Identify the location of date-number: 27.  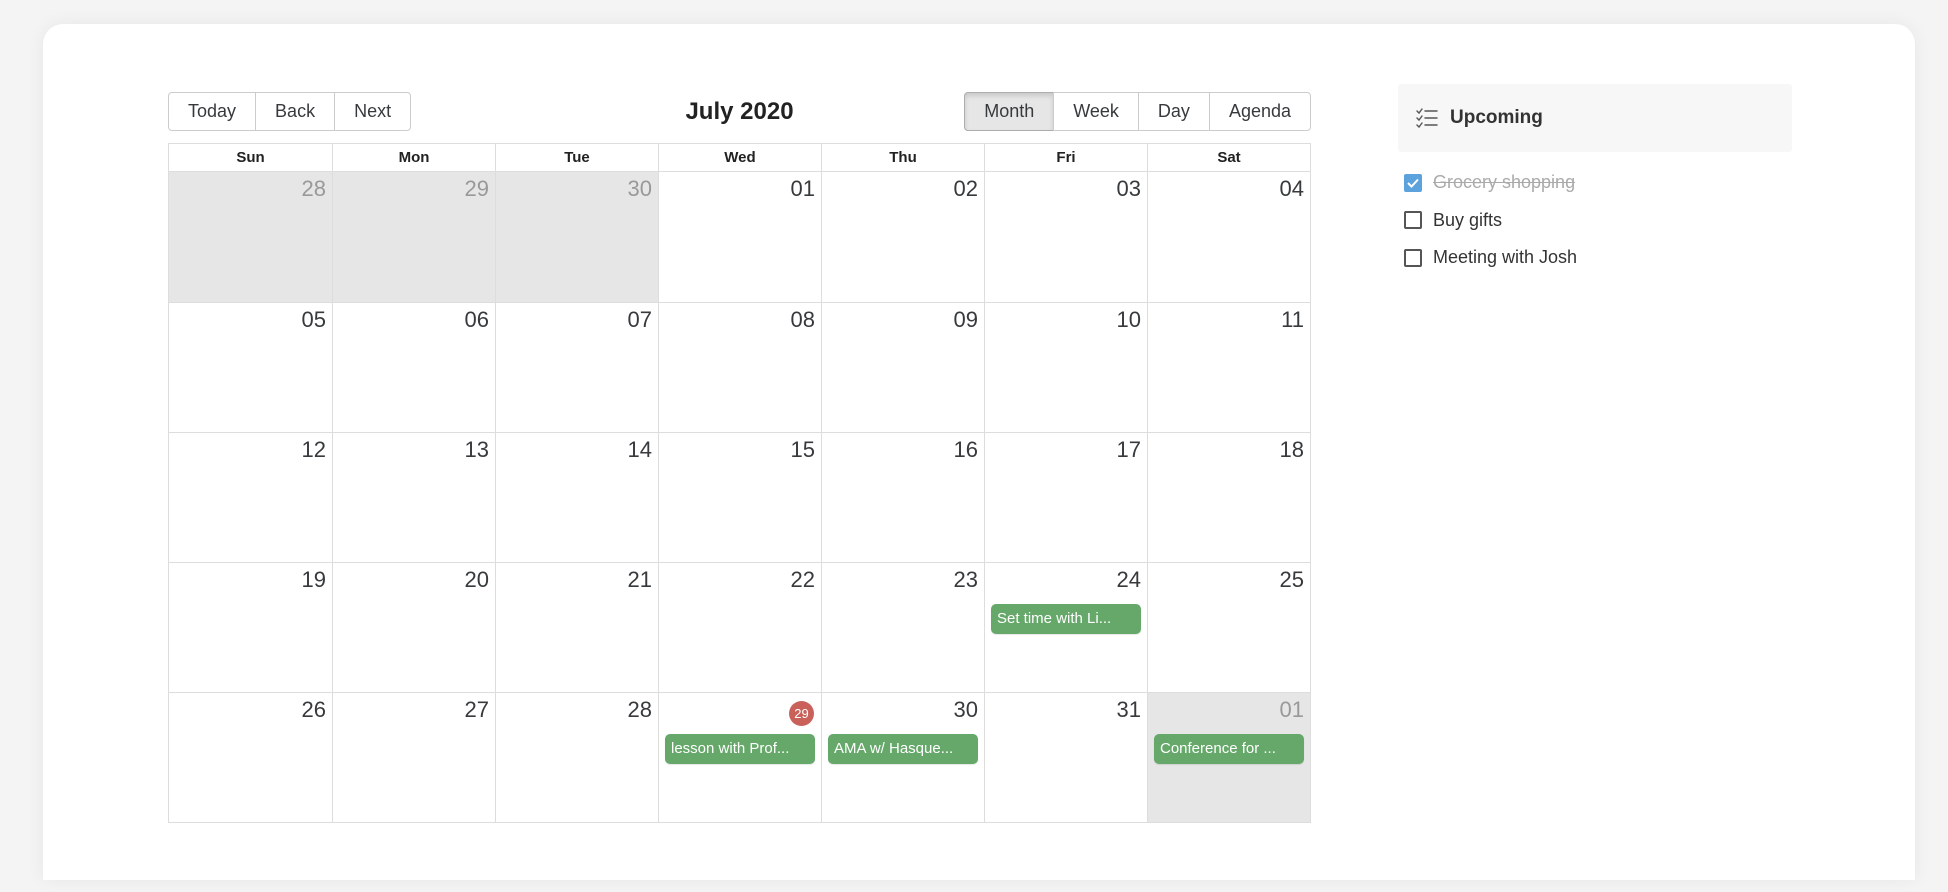
(477, 710).